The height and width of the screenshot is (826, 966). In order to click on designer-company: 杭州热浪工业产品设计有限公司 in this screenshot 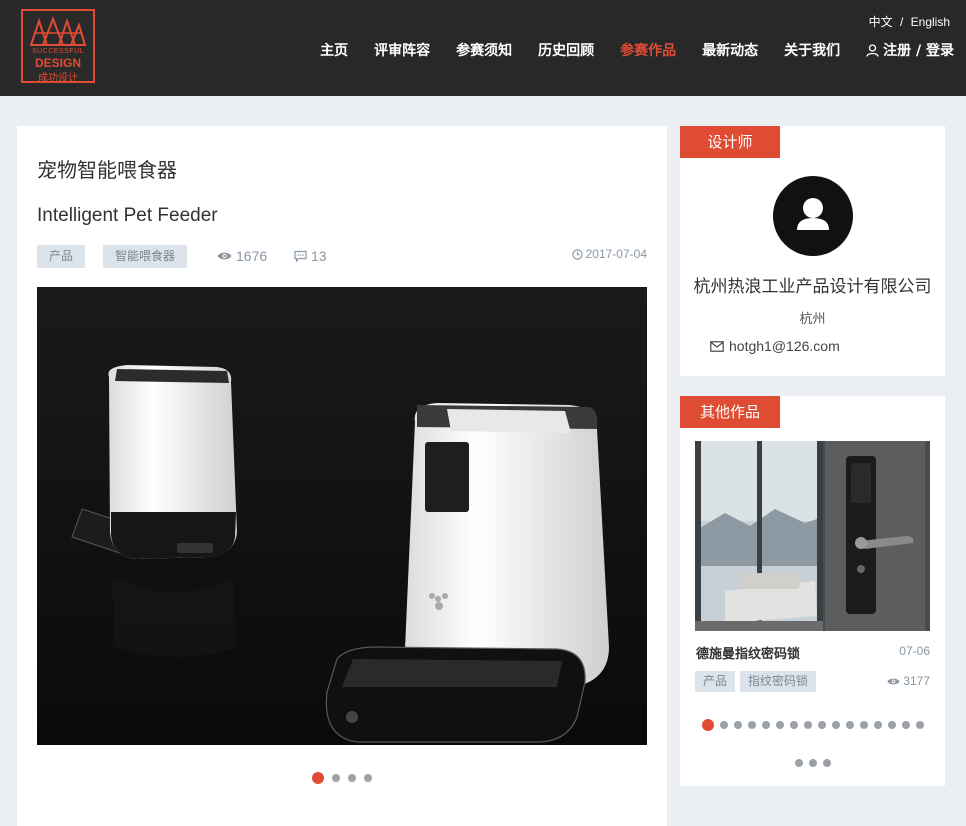, I will do `click(812, 284)`.